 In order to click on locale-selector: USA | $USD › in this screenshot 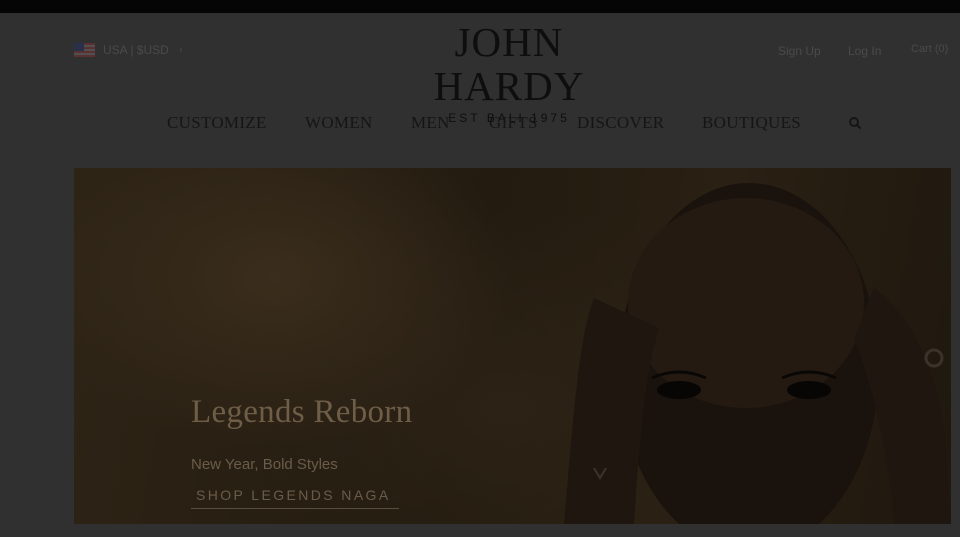, I will do `click(128, 50)`.